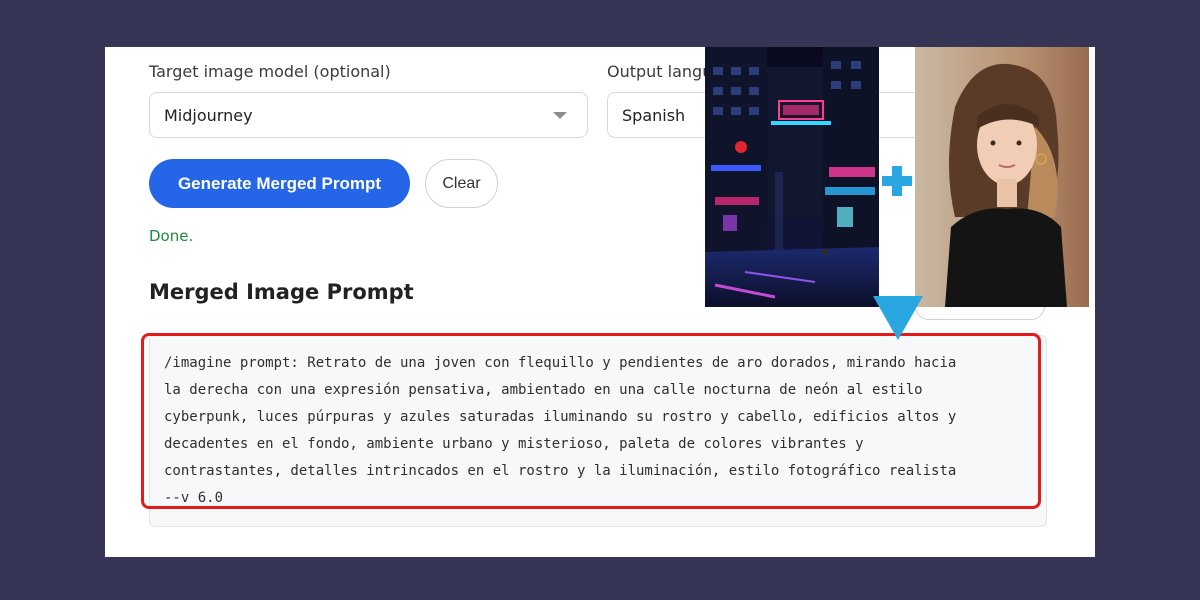 The height and width of the screenshot is (600, 1200). I want to click on clear-button: Clear, so click(461, 183).